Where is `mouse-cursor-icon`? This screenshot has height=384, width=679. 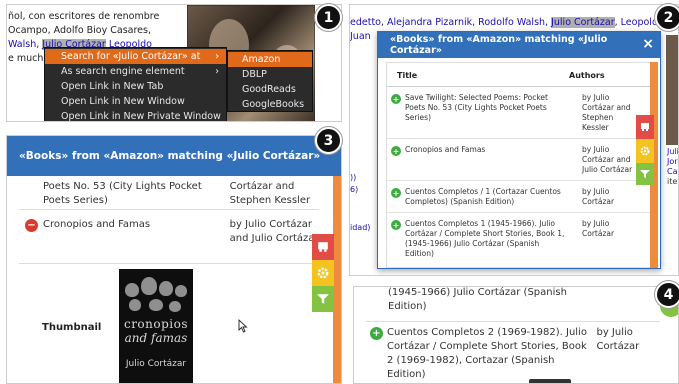
mouse-cursor-icon is located at coordinates (243, 326).